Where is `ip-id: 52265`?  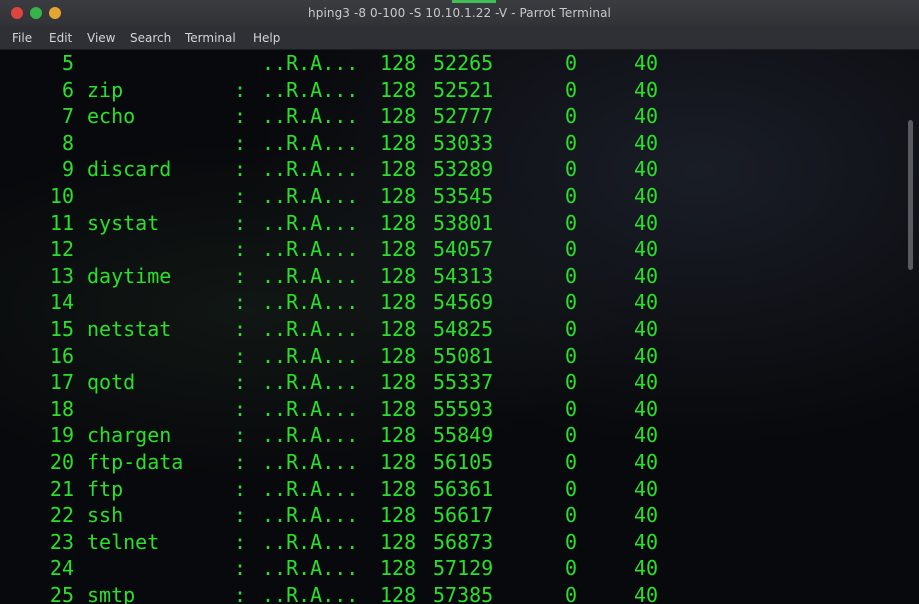 ip-id: 52265 is located at coordinates (463, 63).